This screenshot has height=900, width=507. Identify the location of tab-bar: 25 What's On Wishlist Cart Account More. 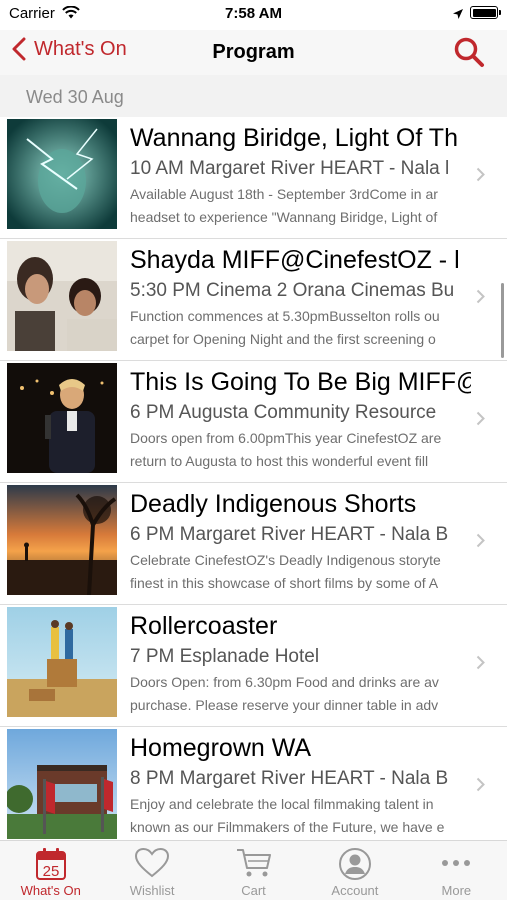
(253, 870).